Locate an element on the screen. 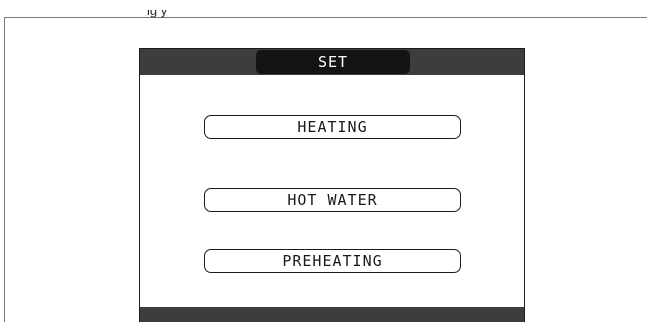 This screenshot has width=647, height=322. heating-button: HEATING is located at coordinates (332, 127).